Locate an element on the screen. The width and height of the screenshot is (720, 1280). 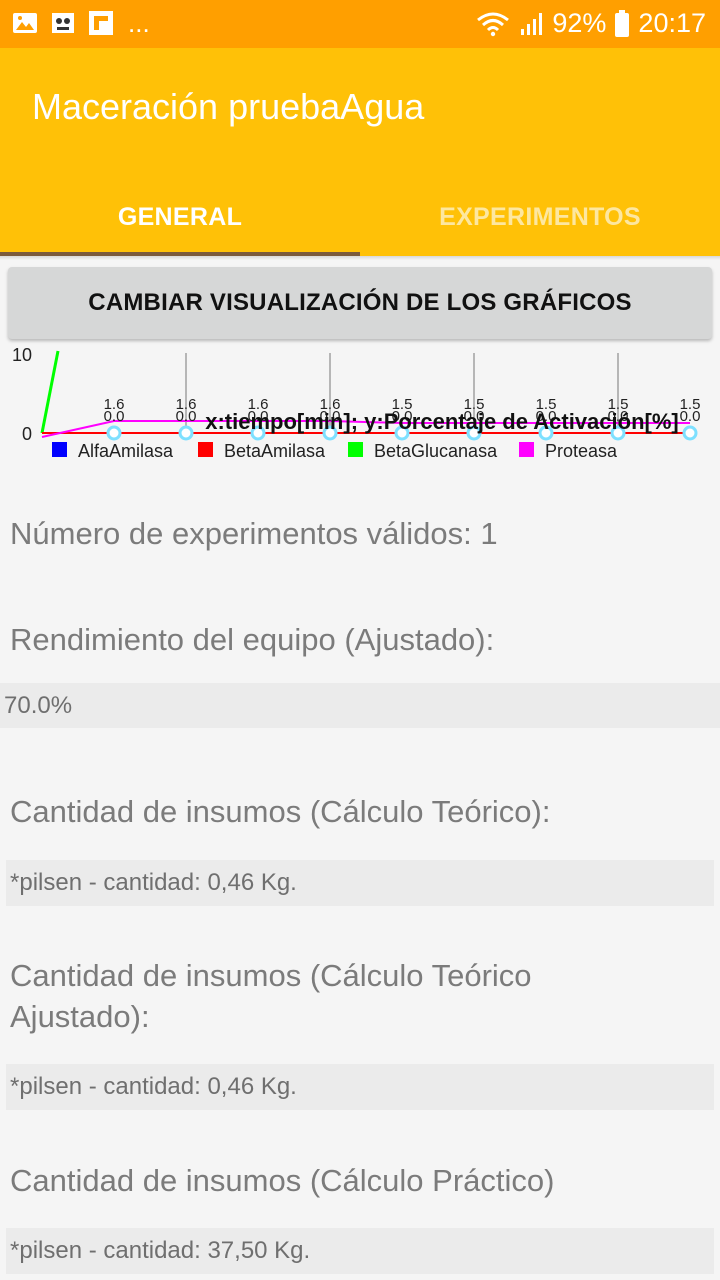
y-tick-label: 10 is located at coordinates (22, 355).